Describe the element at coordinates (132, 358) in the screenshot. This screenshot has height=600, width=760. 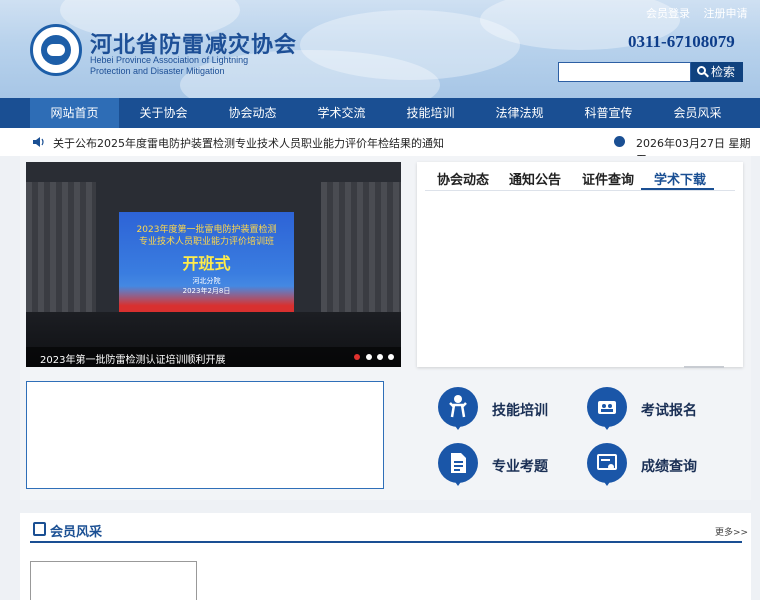
I see `slider-caption: 2023年第一批防雷检测认证培训顺利开展` at that location.